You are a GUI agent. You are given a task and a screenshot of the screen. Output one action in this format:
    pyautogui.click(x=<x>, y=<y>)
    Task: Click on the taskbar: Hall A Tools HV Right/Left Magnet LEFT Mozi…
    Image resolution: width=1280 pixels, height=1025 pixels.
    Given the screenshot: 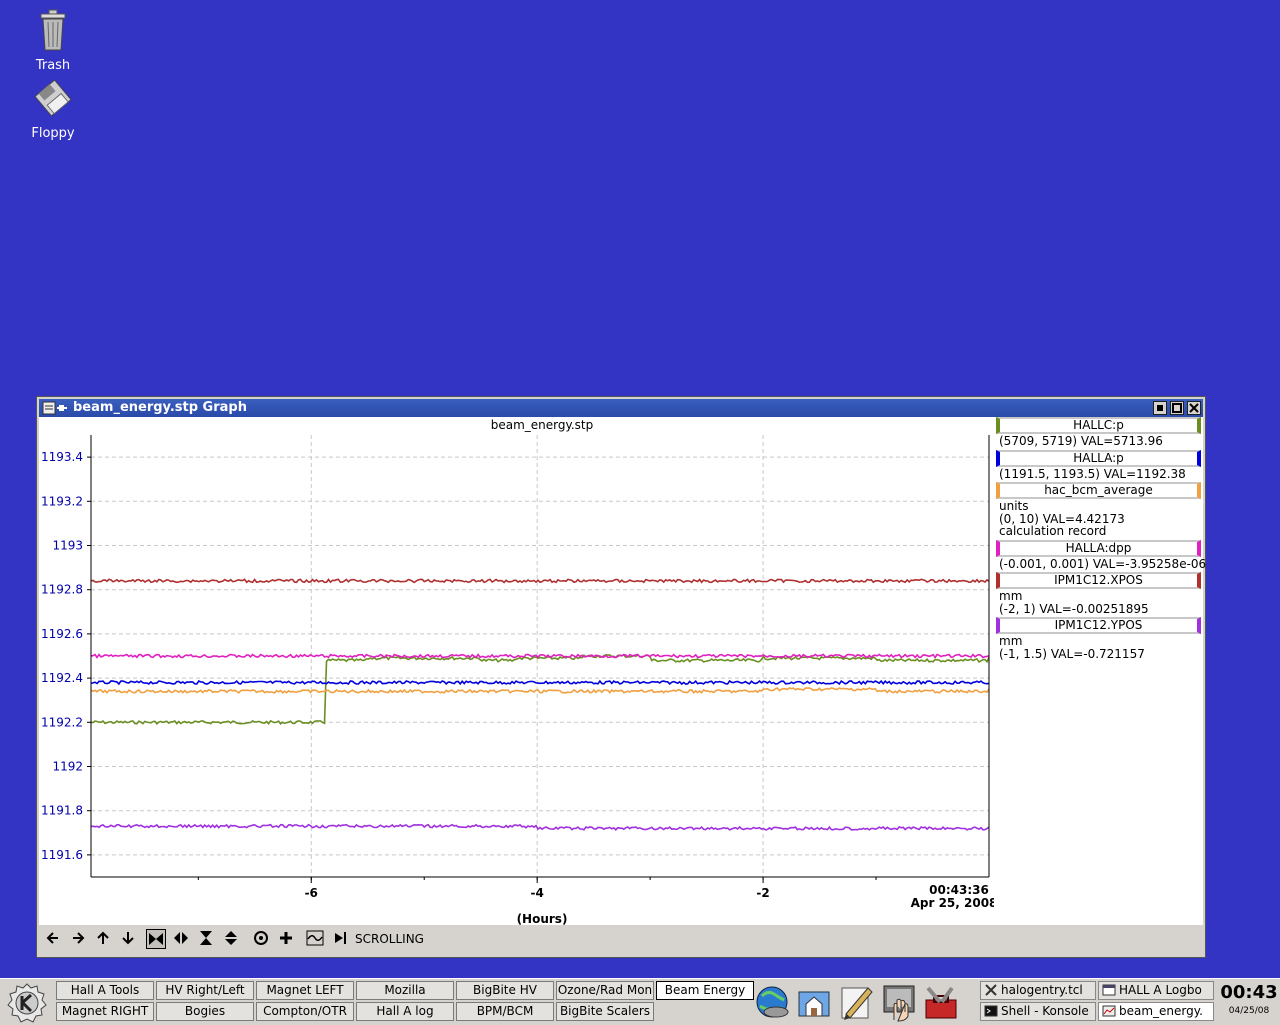 What is the action you would take?
    pyautogui.click(x=640, y=1001)
    